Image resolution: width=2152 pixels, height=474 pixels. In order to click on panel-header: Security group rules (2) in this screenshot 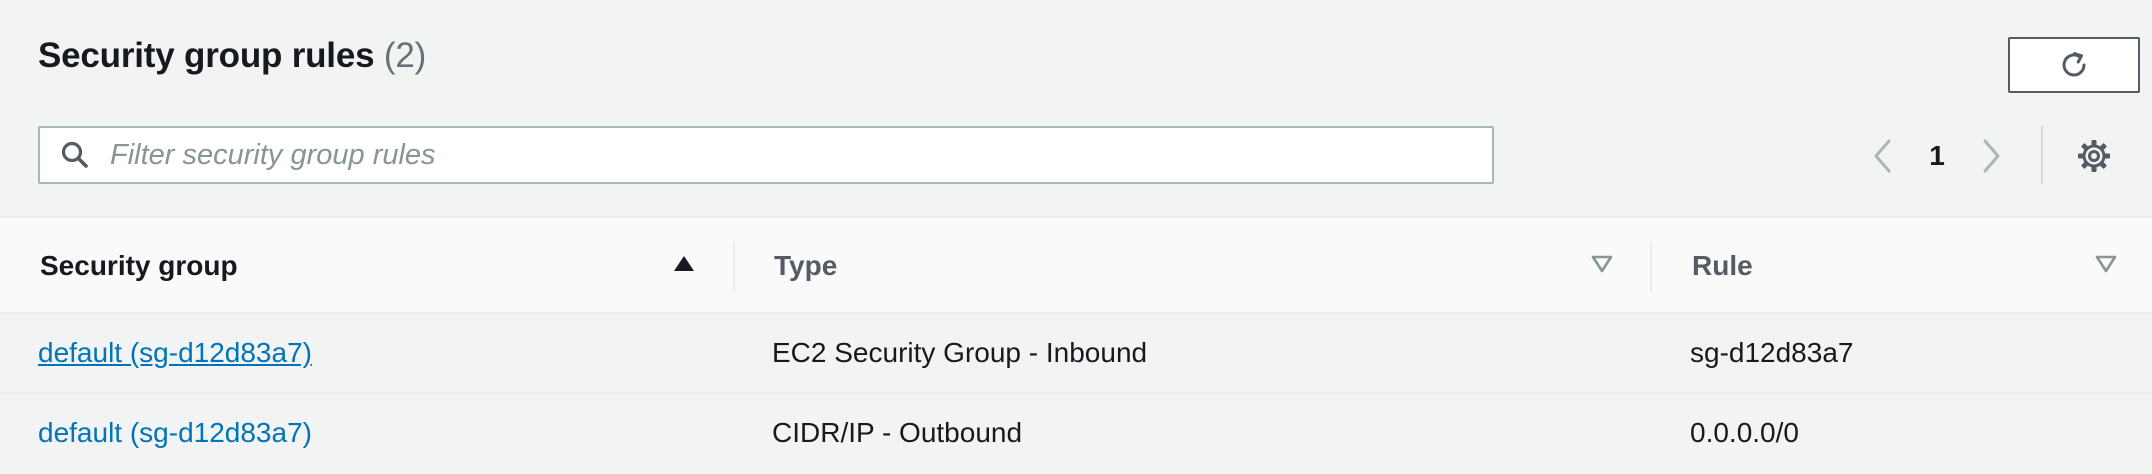, I will do `click(232, 56)`.